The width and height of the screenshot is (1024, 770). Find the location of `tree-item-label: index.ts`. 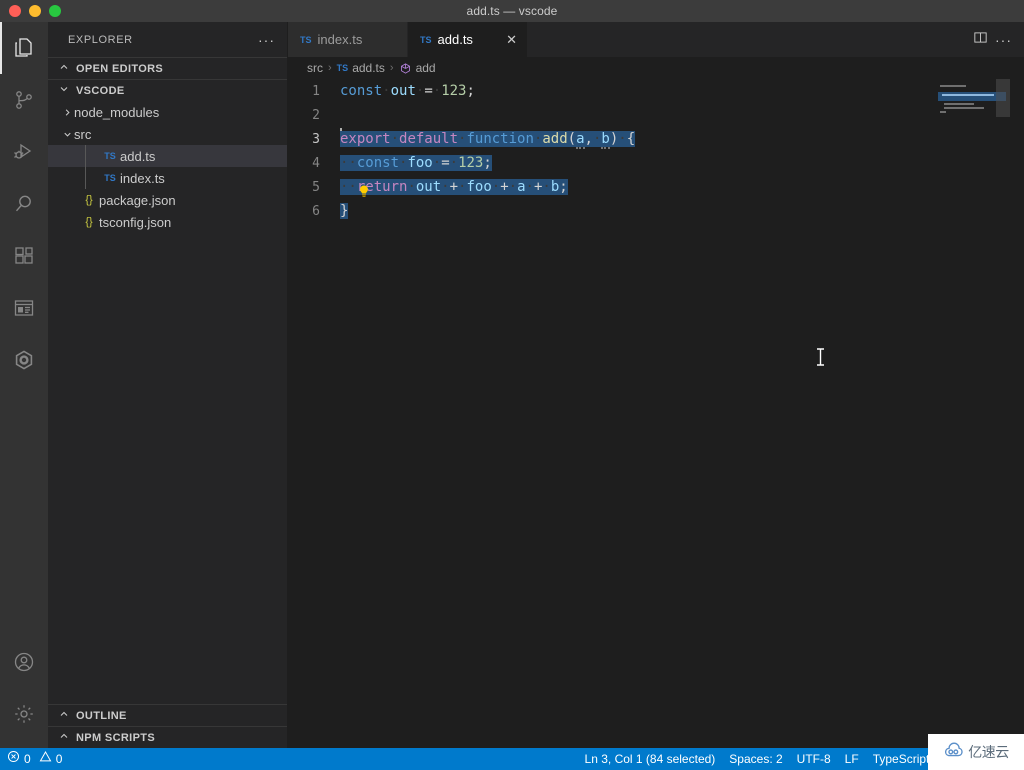

tree-item-label: index.ts is located at coordinates (142, 178).